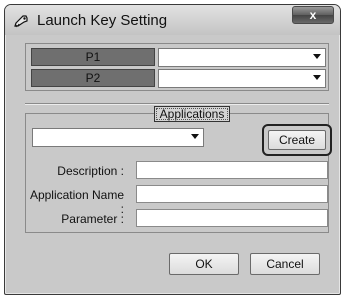  Describe the element at coordinates (242, 57) in the screenshot. I see `p1-application-select` at that location.